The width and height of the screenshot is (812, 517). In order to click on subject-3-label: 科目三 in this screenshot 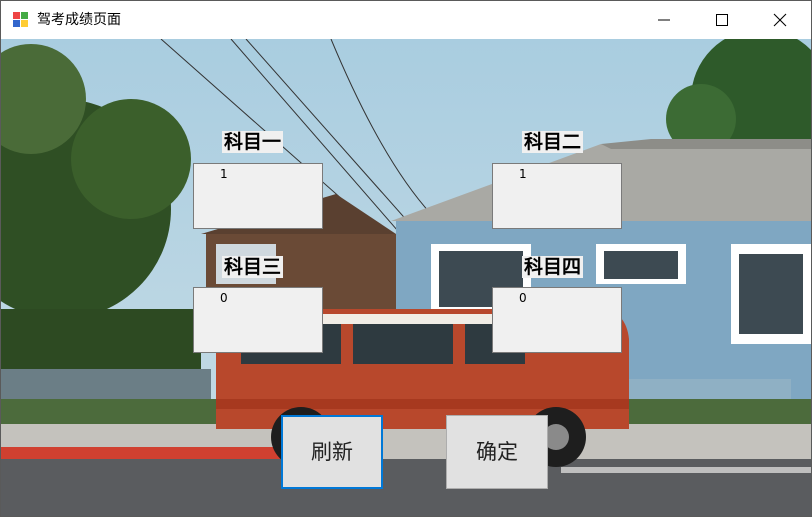, I will do `click(253, 267)`.